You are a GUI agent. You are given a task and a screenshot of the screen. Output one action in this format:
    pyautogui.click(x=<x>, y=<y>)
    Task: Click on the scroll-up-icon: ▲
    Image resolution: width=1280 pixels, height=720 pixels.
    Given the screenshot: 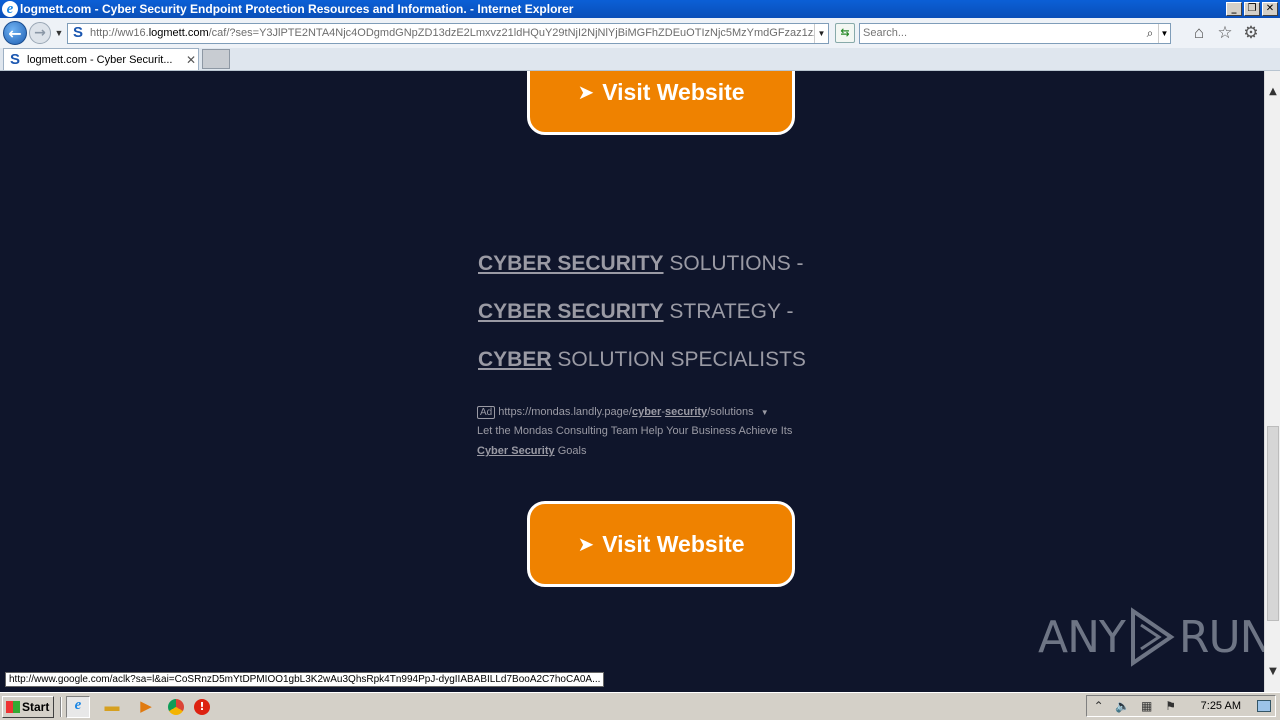 What is the action you would take?
    pyautogui.click(x=1272, y=91)
    